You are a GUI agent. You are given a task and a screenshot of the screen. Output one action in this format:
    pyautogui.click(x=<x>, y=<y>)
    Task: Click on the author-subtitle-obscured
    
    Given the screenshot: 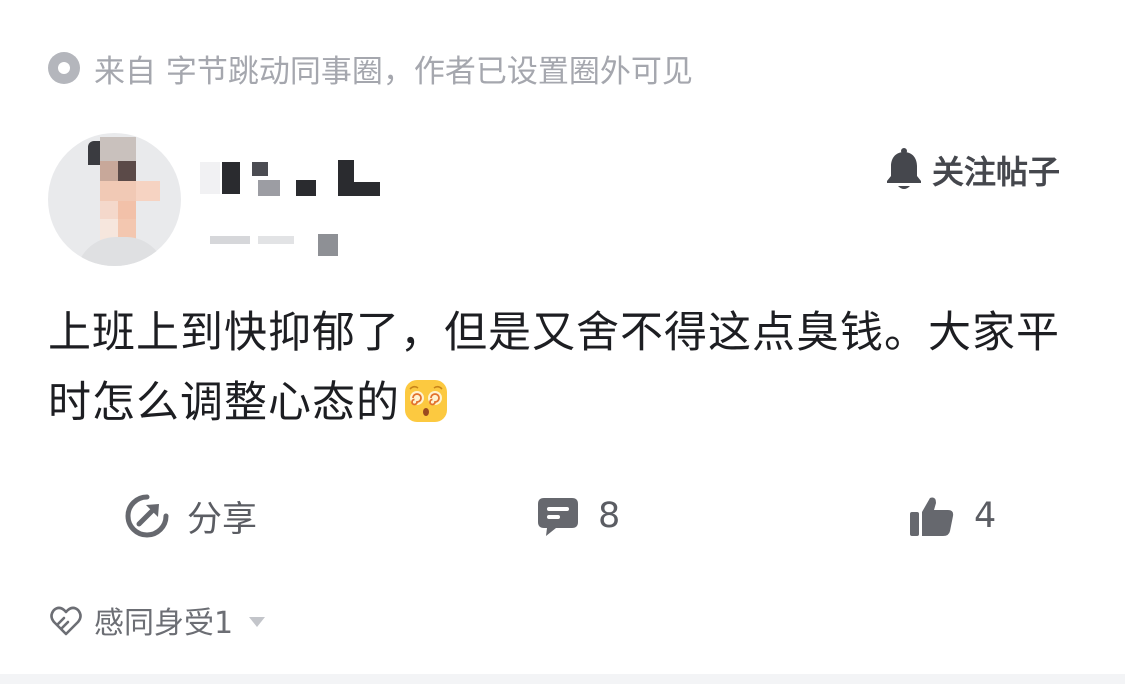 What is the action you would take?
    pyautogui.click(x=277, y=245)
    